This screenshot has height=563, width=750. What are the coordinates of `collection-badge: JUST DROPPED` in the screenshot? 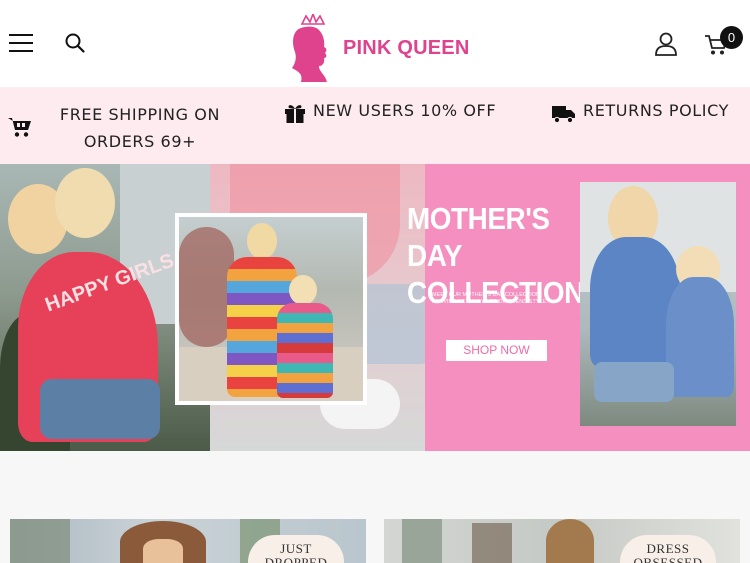 It's located at (296, 549).